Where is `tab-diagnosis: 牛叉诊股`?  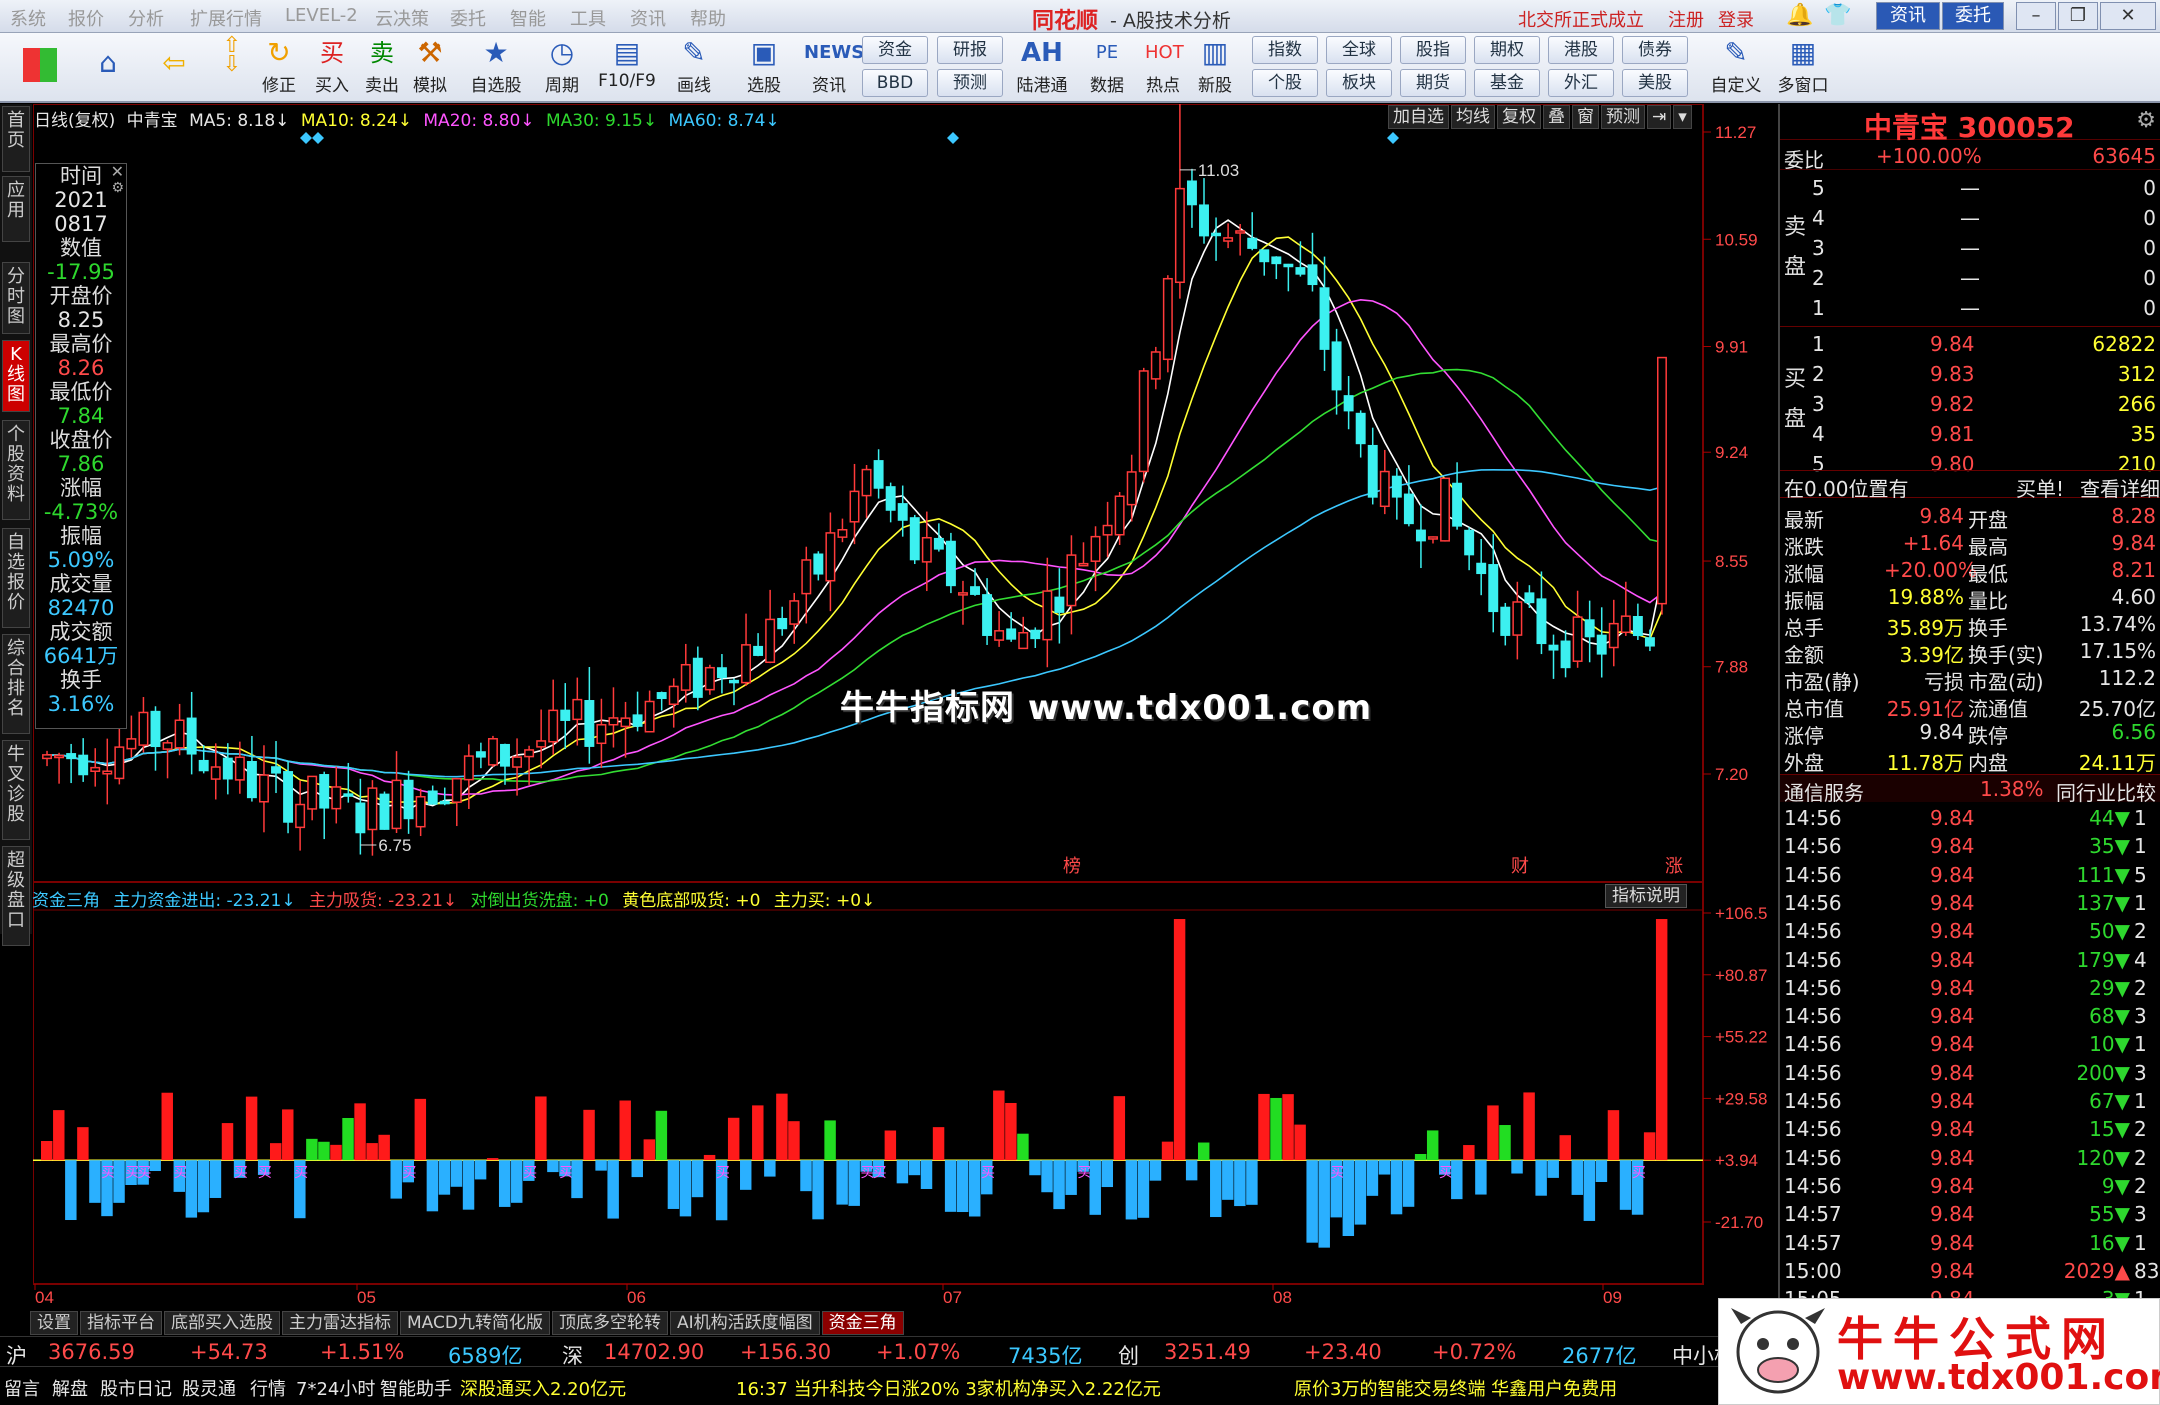 tab-diagnosis: 牛叉诊股 is located at coordinates (16, 790).